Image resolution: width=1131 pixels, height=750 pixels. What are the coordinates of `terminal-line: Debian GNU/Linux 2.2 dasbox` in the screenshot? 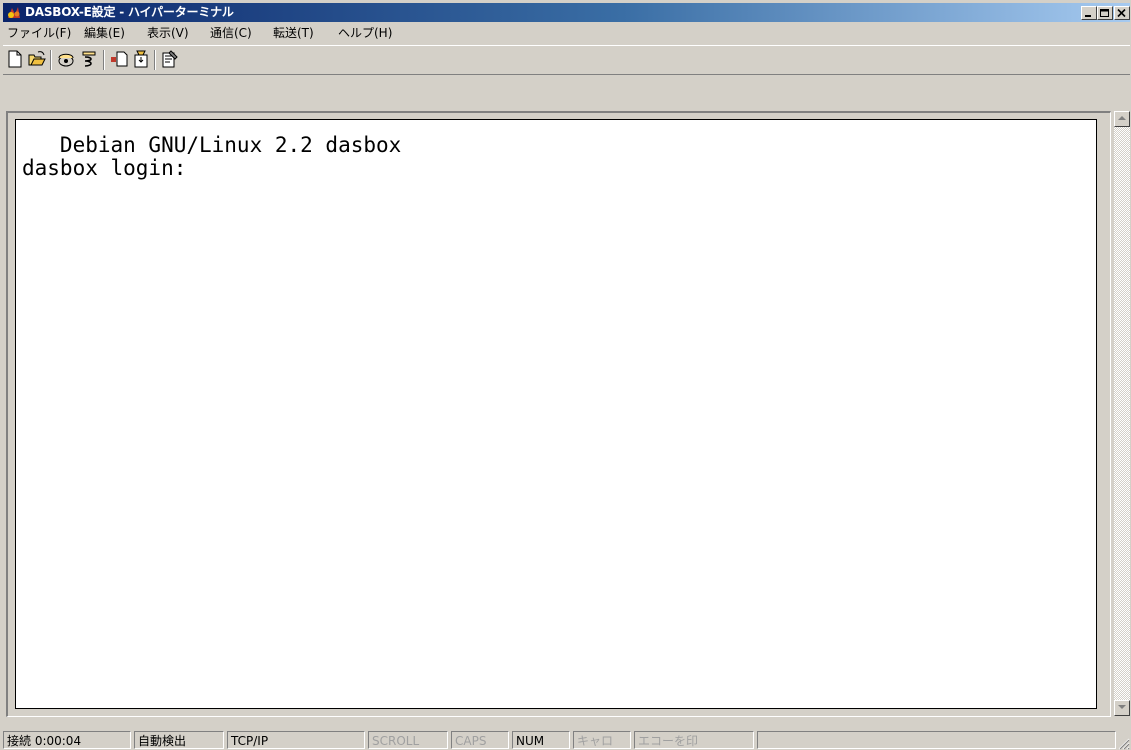 It's located at (212, 145).